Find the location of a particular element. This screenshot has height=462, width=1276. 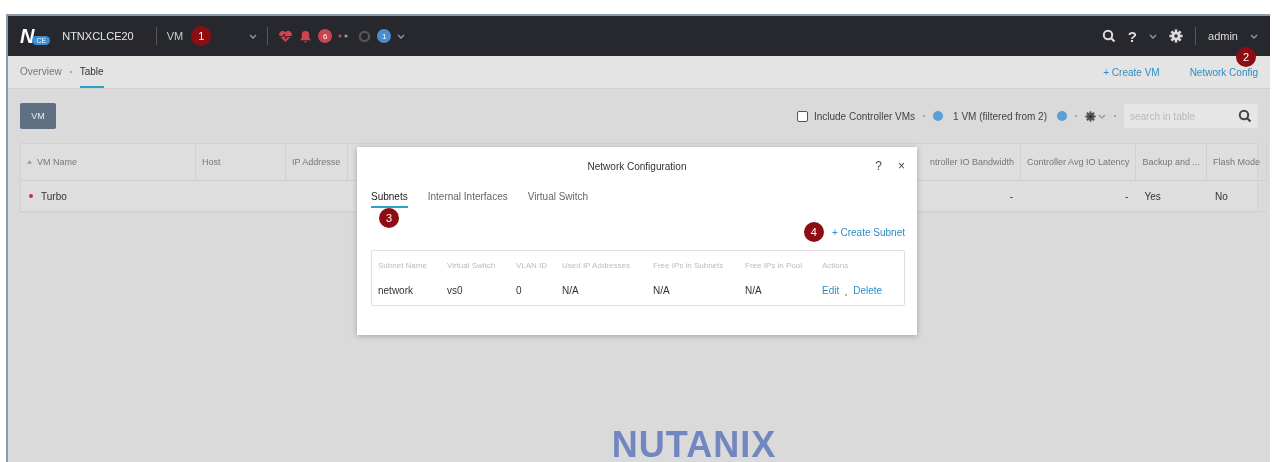

alert-count: 6 is located at coordinates (325, 36).